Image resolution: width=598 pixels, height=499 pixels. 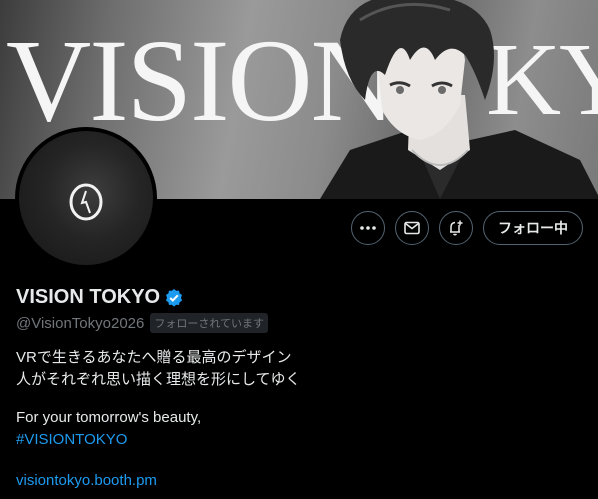 I want to click on bio-line-1: VRで生きるあなたへ贈る最高のデザイン, so click(x=154, y=357).